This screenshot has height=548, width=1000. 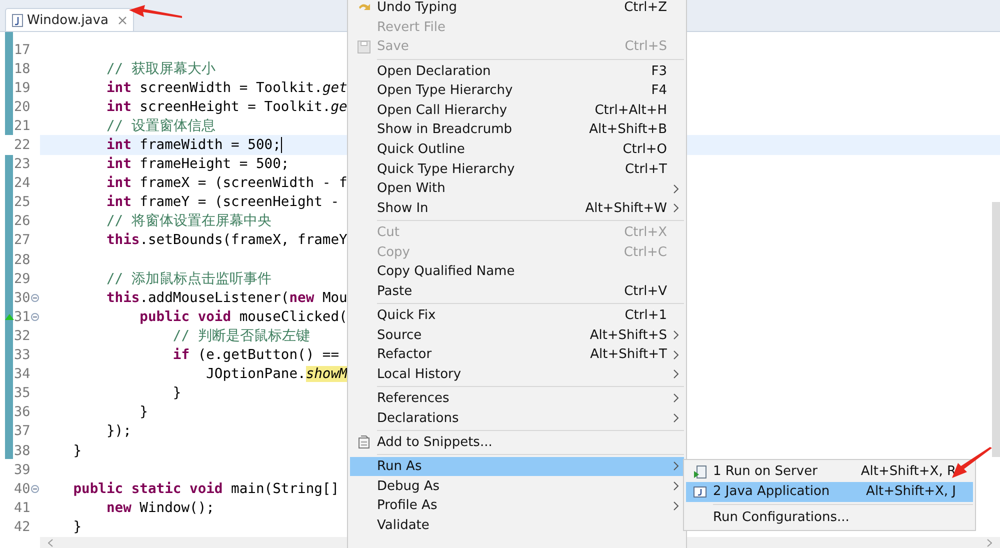 What do you see at coordinates (123, 20) in the screenshot?
I see `close-icon` at bounding box center [123, 20].